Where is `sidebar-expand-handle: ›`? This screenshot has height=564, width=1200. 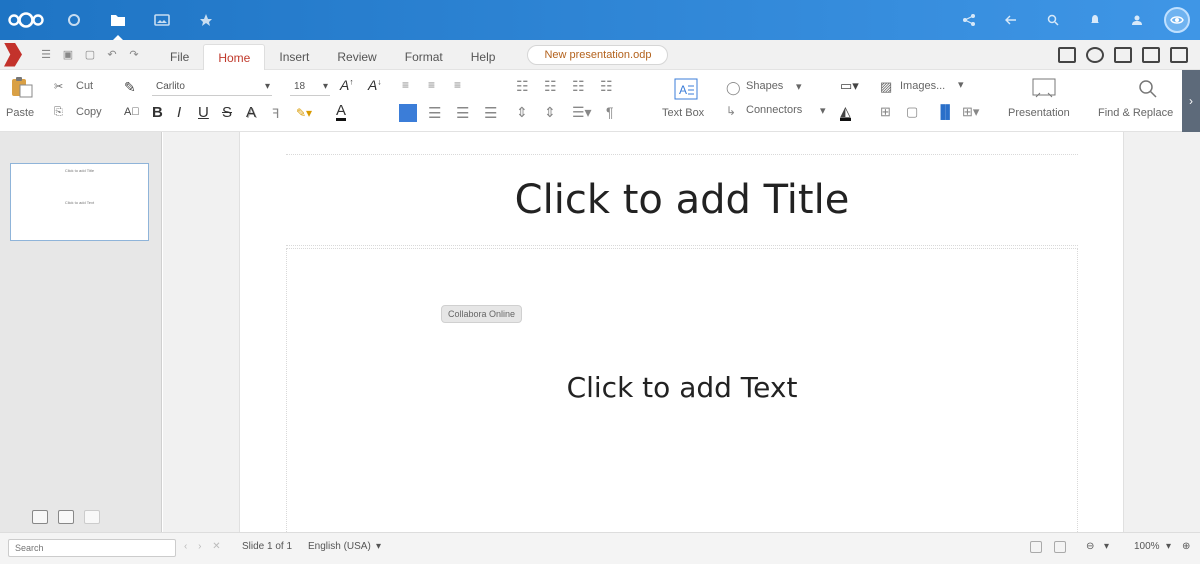 sidebar-expand-handle: › is located at coordinates (1191, 101).